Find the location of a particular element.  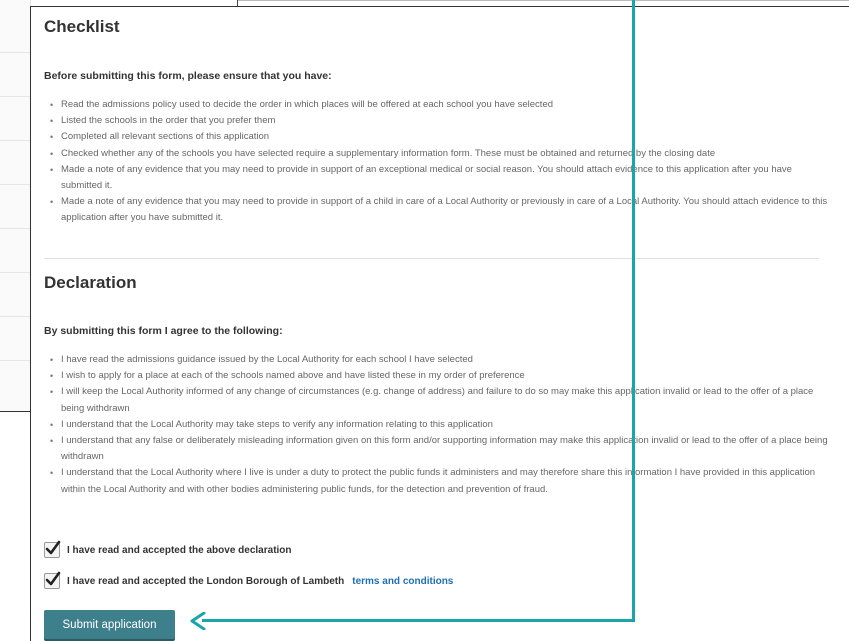

declaration-heading: Declaration is located at coordinates (90, 282).